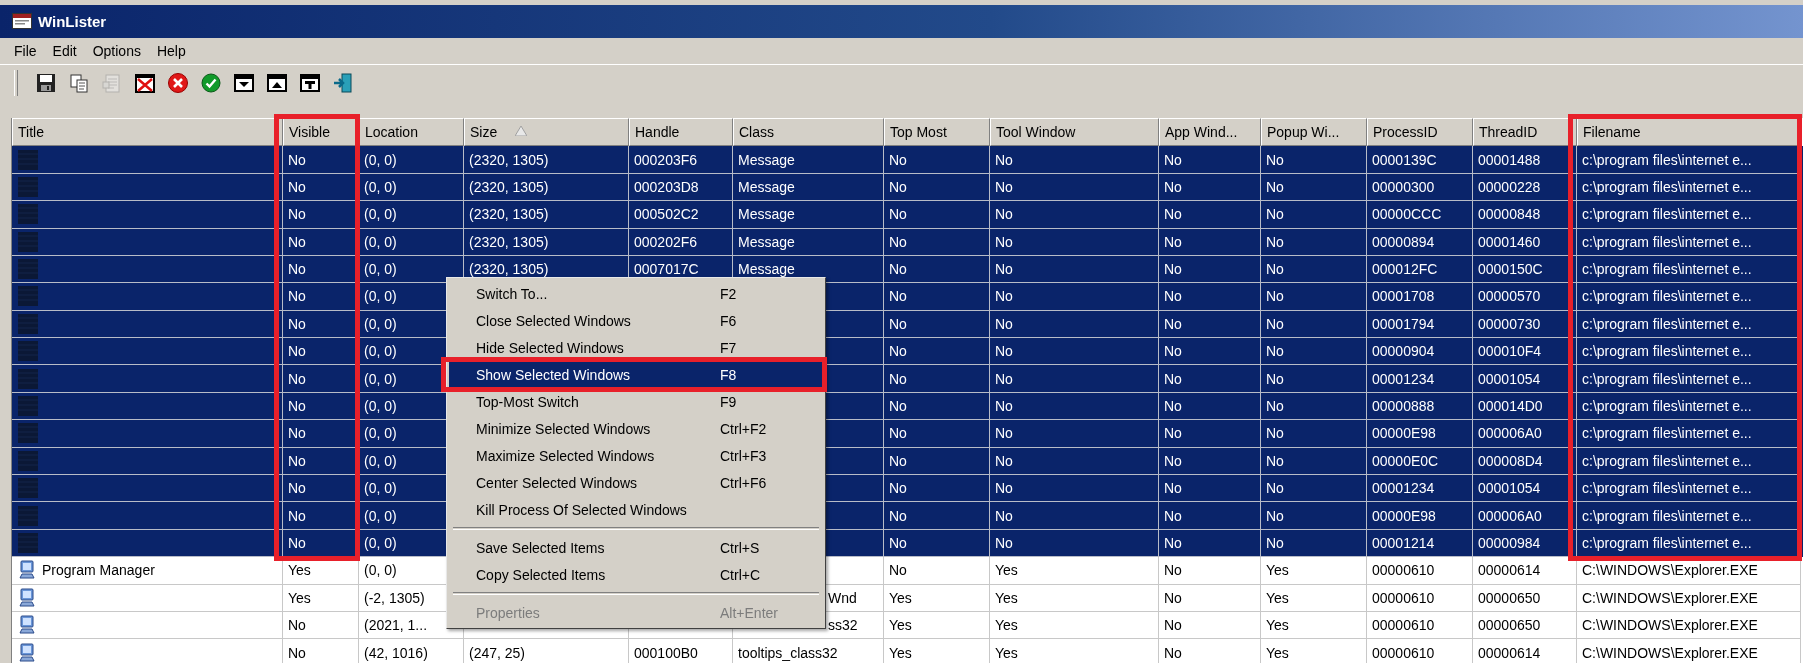 The height and width of the screenshot is (663, 1803). What do you see at coordinates (937, 132) in the screenshot?
I see `column-header: Top Most` at bounding box center [937, 132].